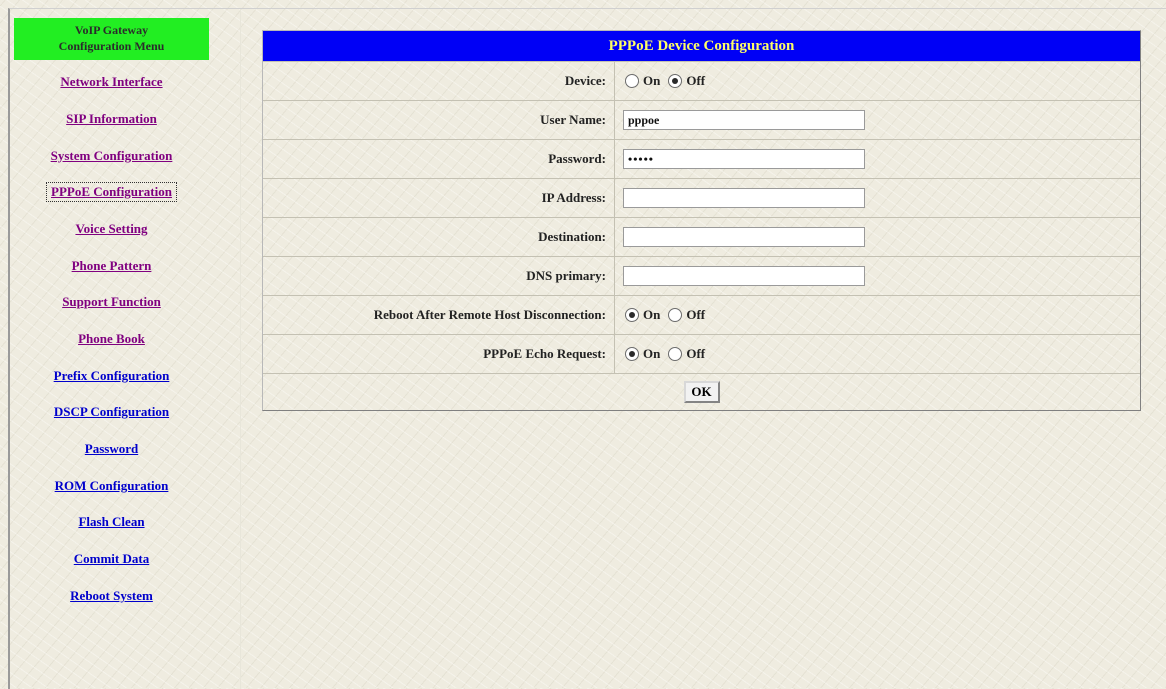 This screenshot has width=1166, height=689. What do you see at coordinates (744, 120) in the screenshot?
I see `username-input` at bounding box center [744, 120].